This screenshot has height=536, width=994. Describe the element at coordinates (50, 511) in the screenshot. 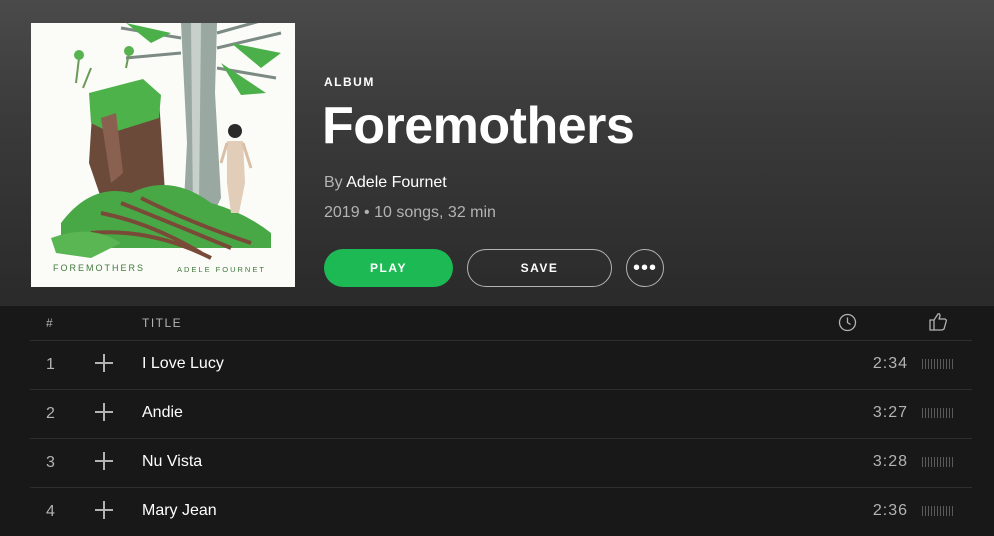

I see `track-number: 4` at that location.